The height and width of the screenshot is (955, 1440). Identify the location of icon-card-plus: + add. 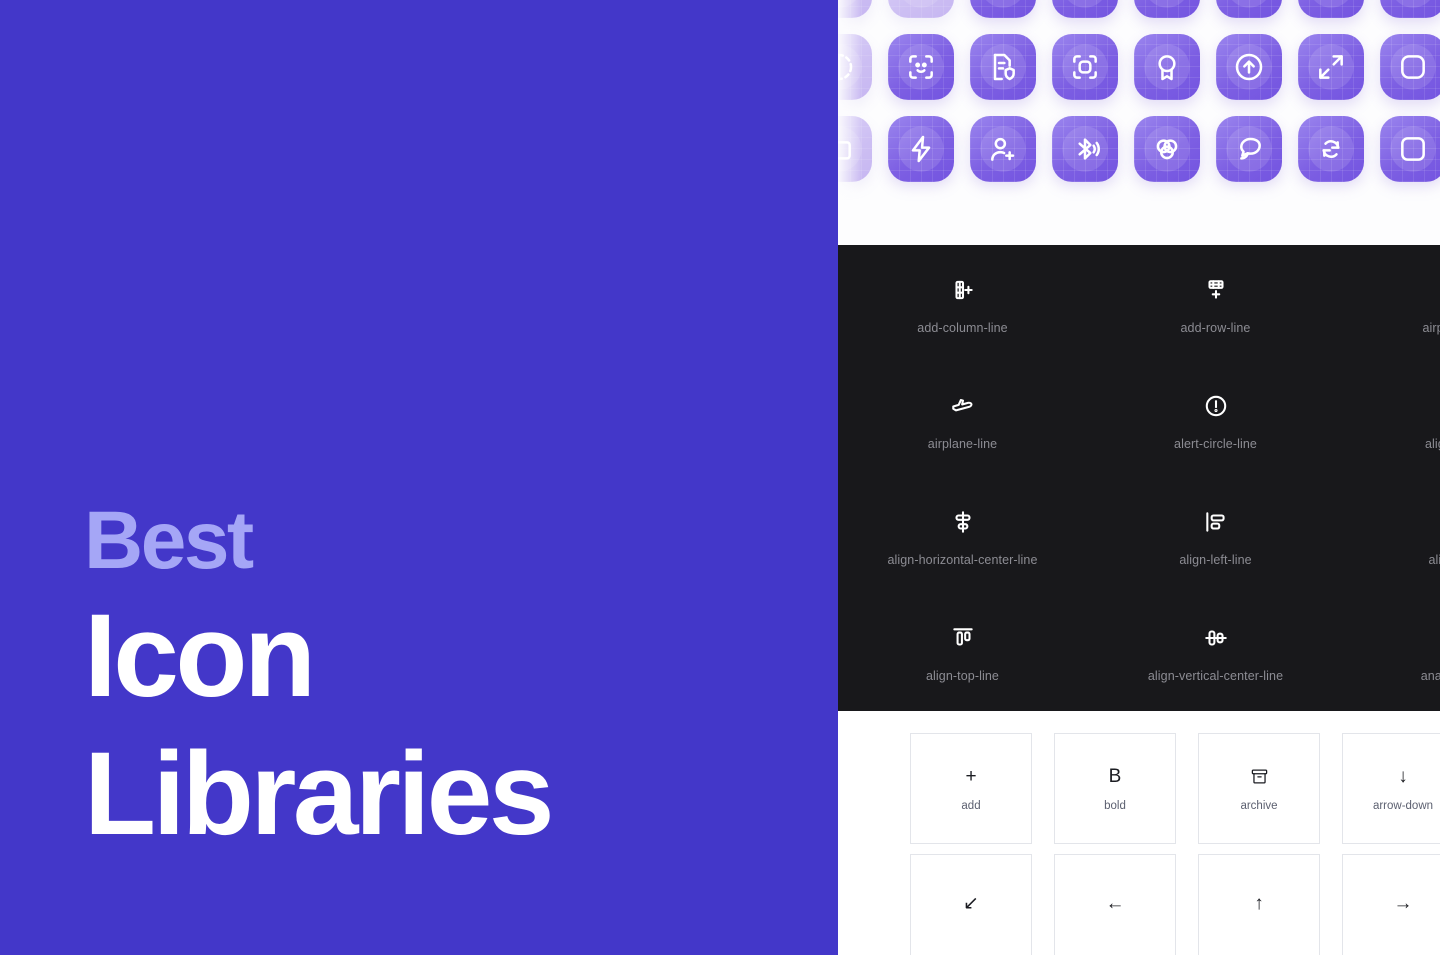
(971, 788).